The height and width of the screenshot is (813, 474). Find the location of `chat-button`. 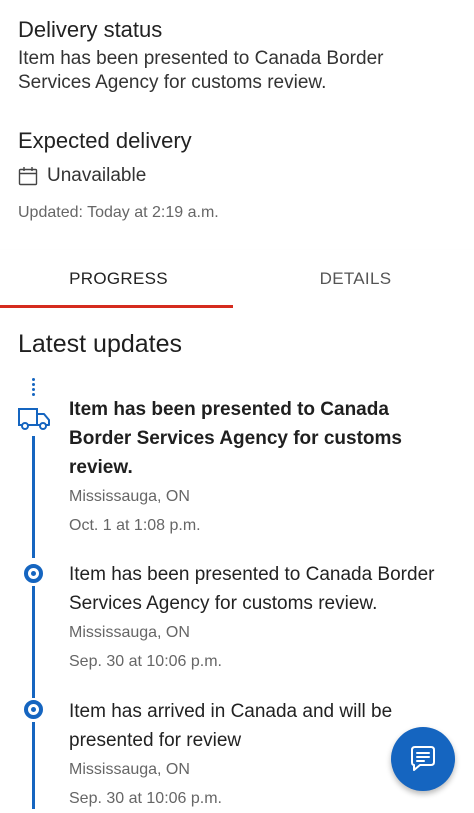

chat-button is located at coordinates (423, 759).